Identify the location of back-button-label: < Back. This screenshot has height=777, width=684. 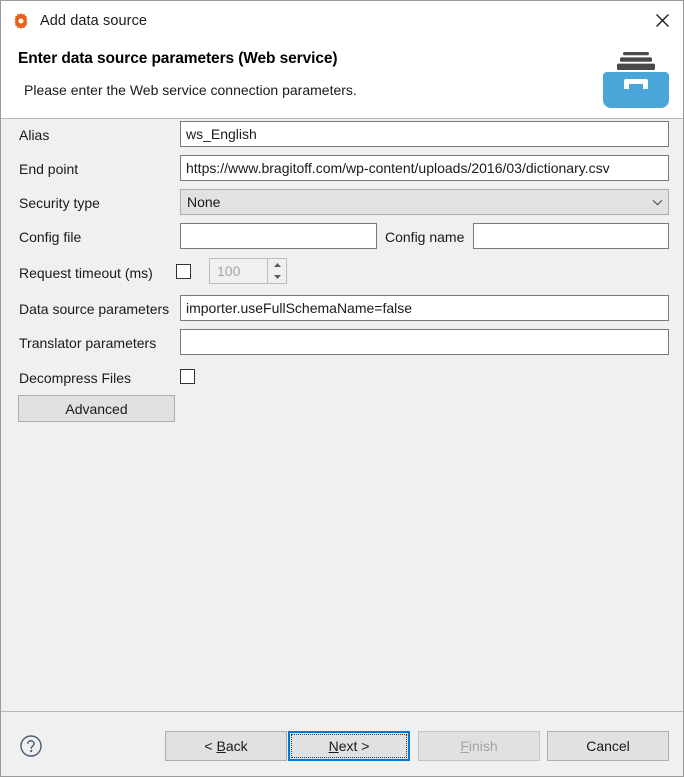
(226, 746).